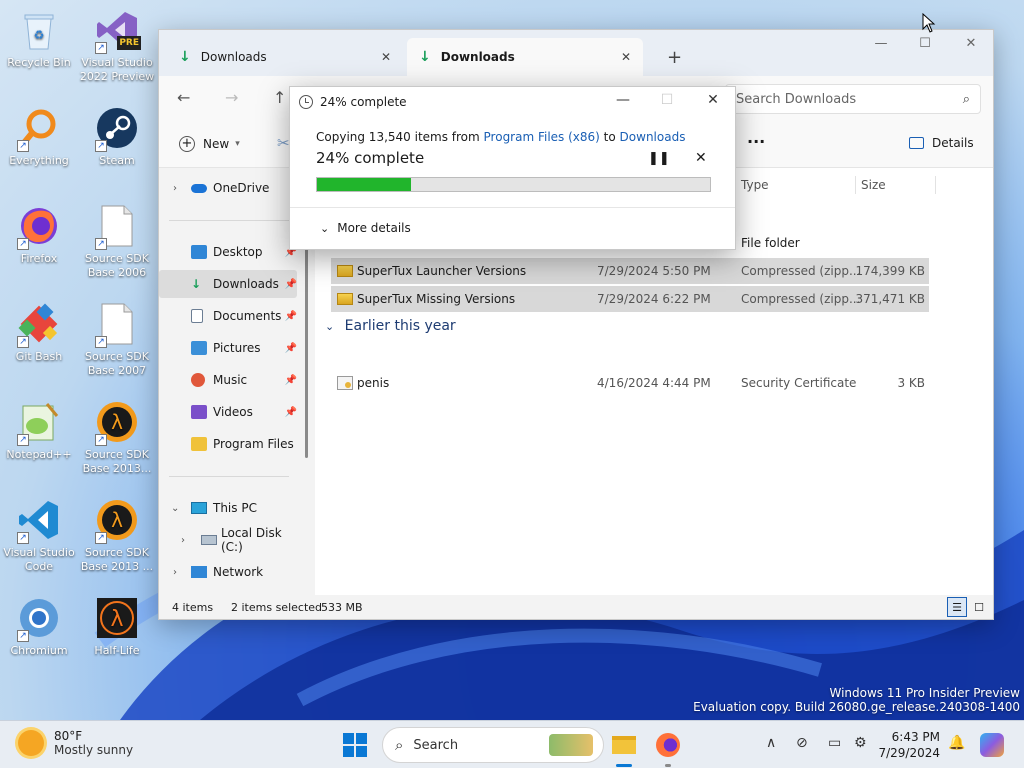 The image size is (1024, 768). Describe the element at coordinates (117, 136) in the screenshot. I see `desktop-icon-steam: ↗ Steam` at that location.